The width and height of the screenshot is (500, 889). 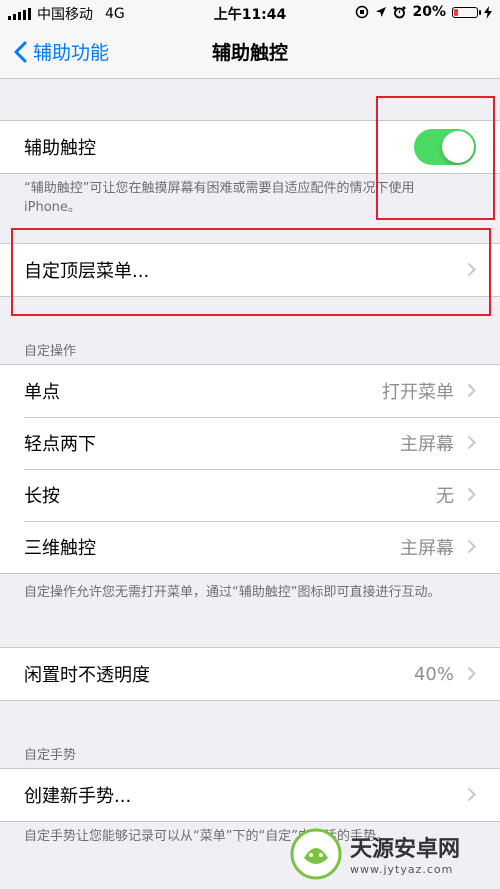 I want to click on action-label: 三维触控, so click(x=60, y=548).